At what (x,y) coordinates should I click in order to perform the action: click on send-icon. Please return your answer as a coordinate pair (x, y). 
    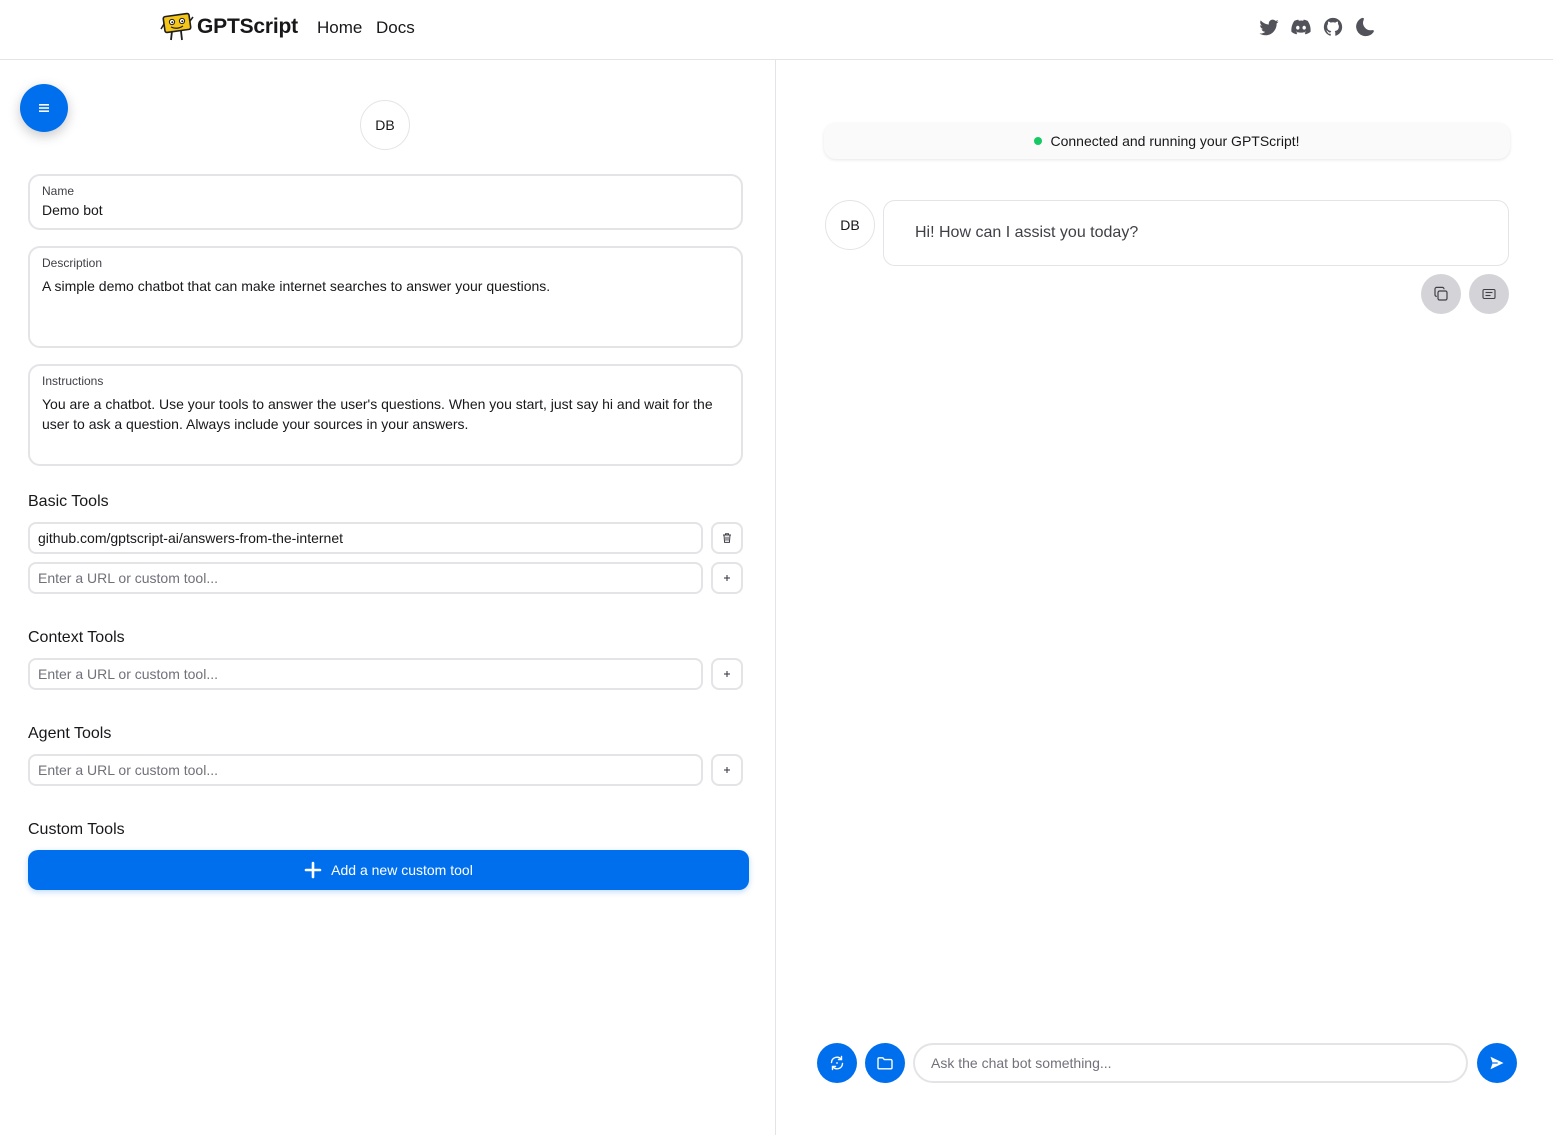
    Looking at the image, I should click on (1497, 1063).